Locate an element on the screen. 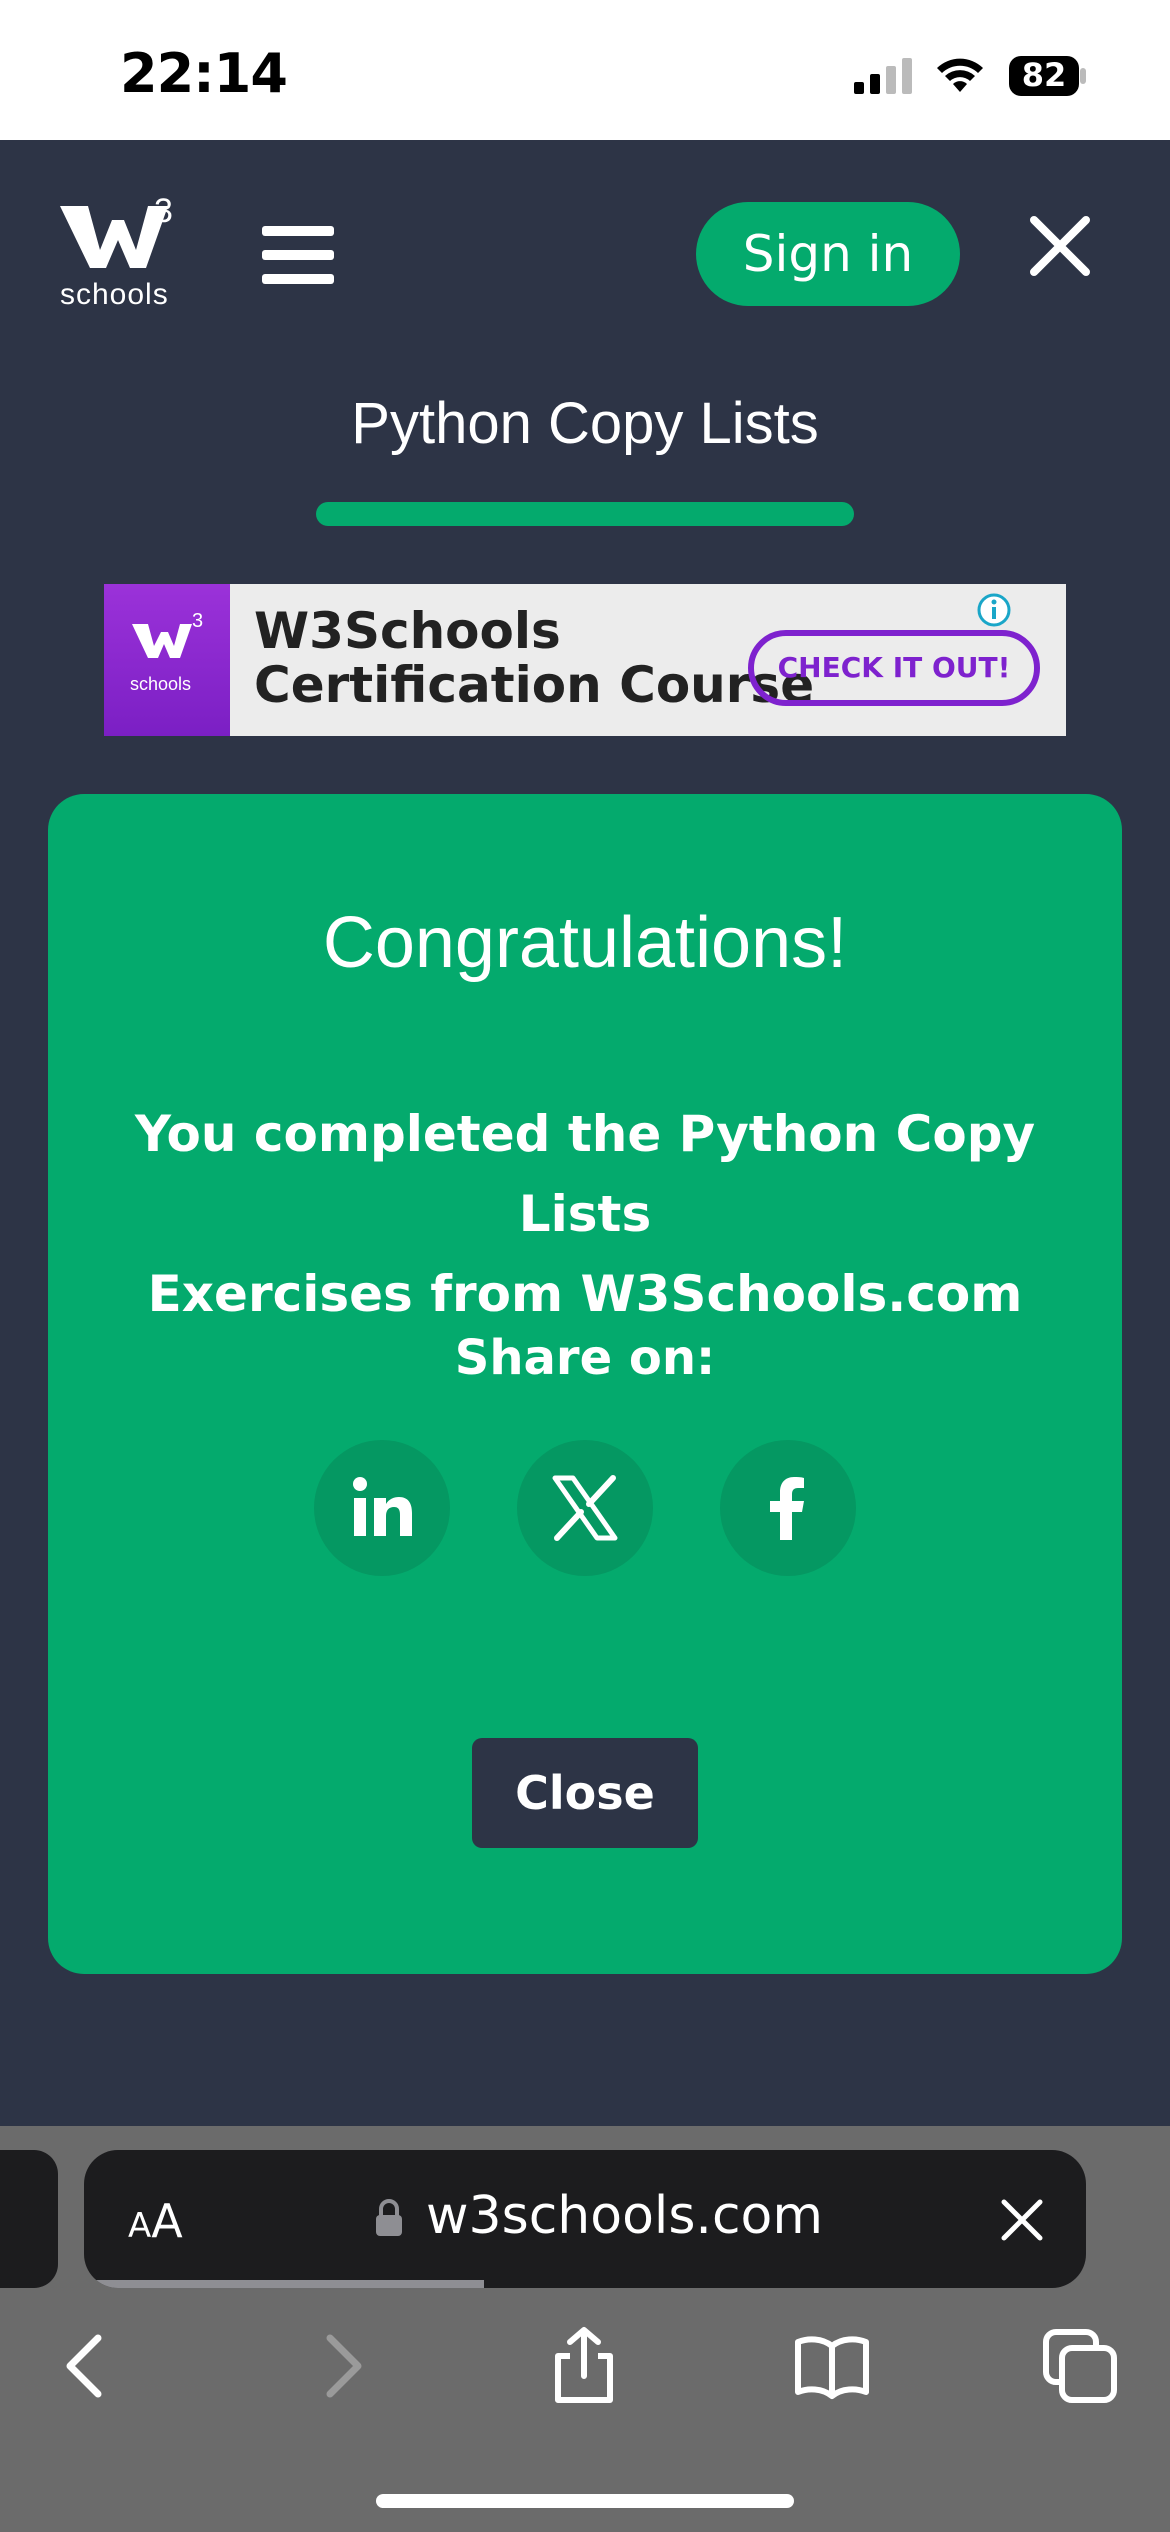 This screenshot has height=2532, width=1170. ad-line-2: Certification Course is located at coordinates (534, 685).